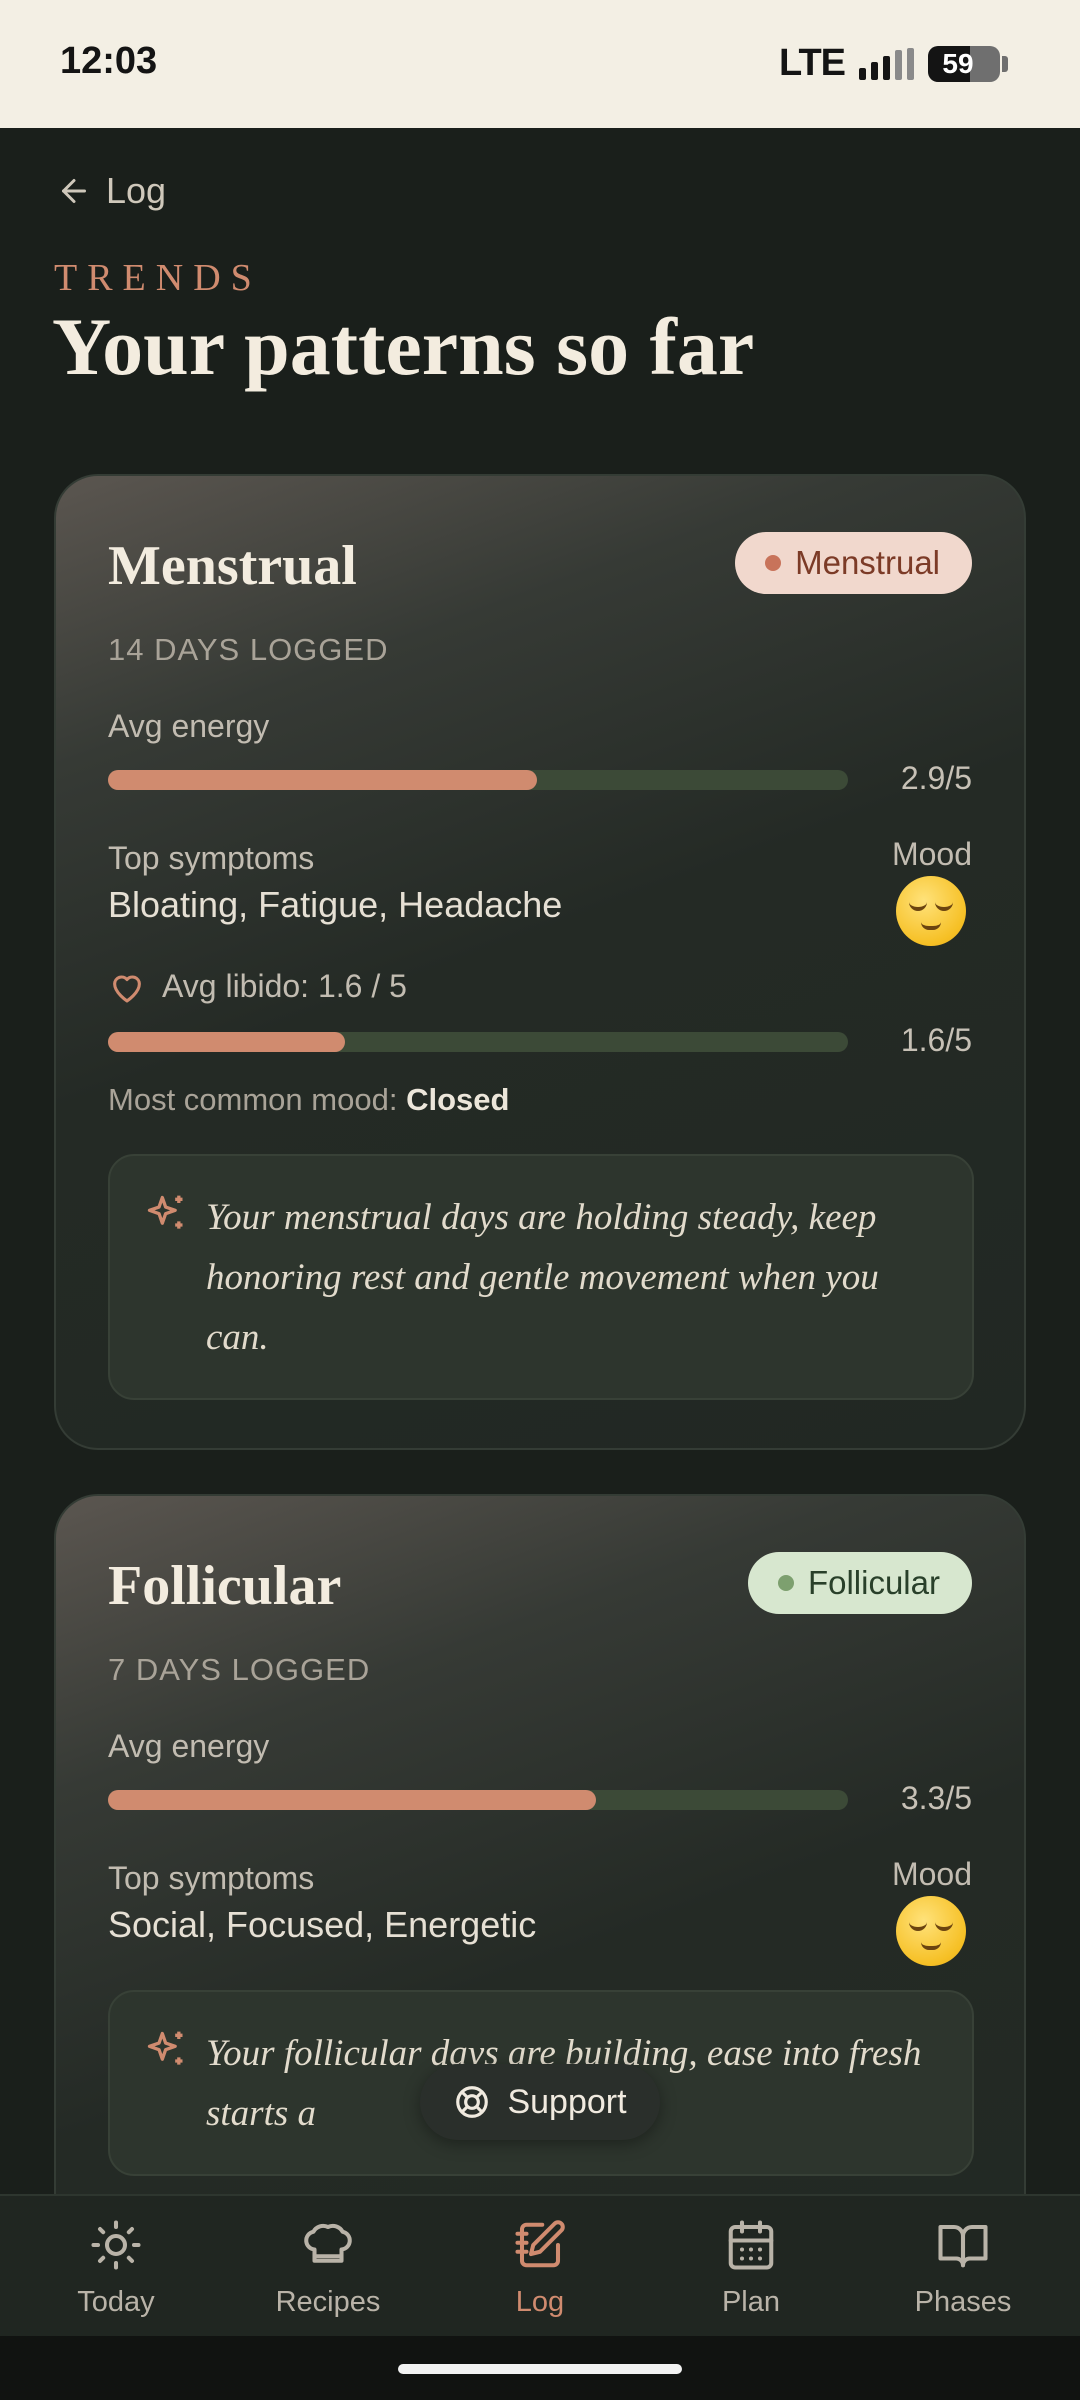 The width and height of the screenshot is (1080, 2400). I want to click on section-eyebrow: TRENDS, so click(158, 278).